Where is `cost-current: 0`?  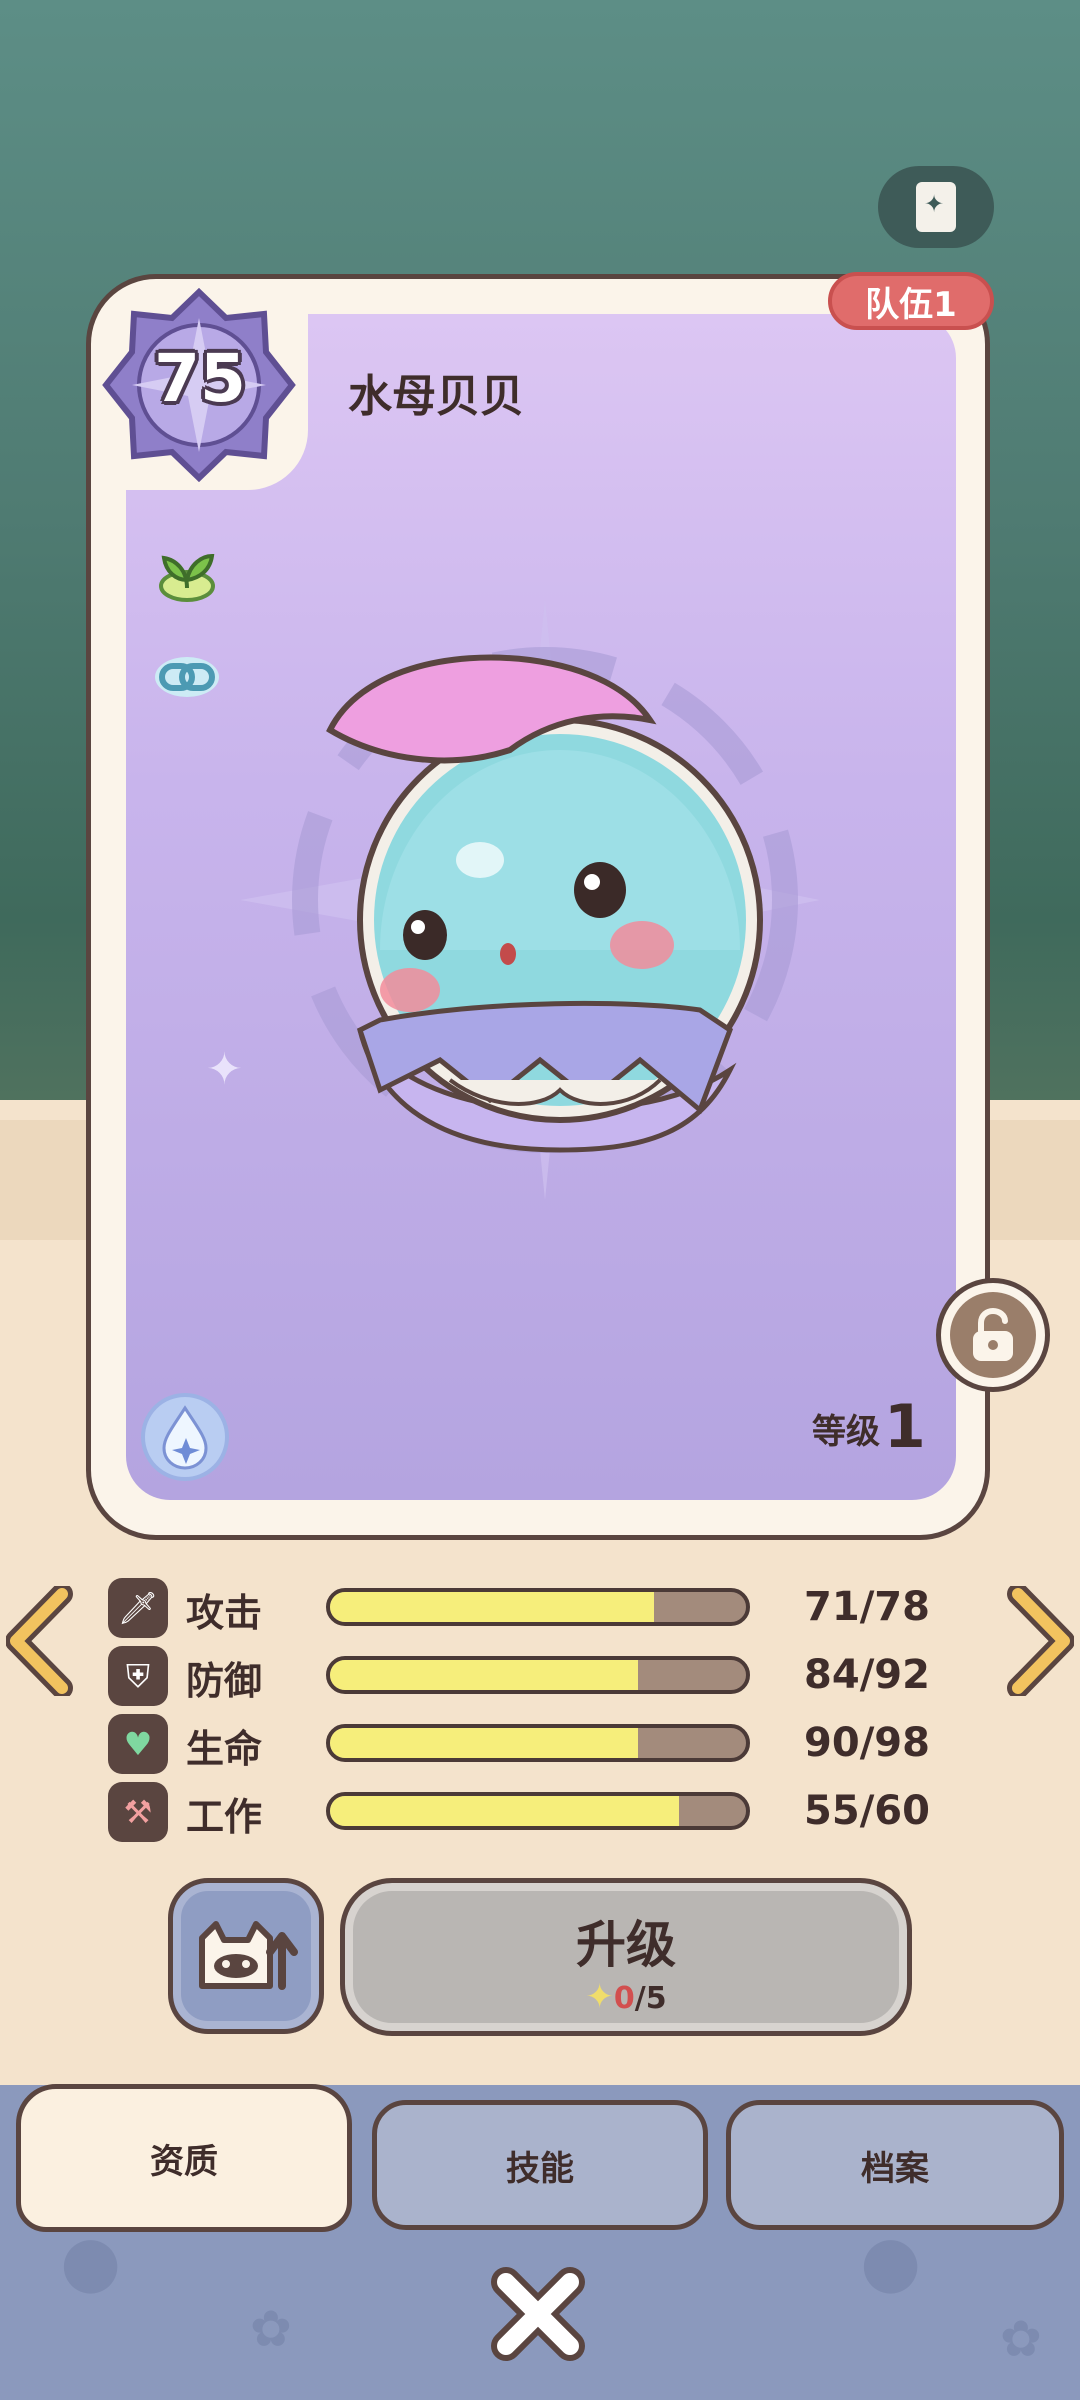 cost-current: 0 is located at coordinates (624, 1998).